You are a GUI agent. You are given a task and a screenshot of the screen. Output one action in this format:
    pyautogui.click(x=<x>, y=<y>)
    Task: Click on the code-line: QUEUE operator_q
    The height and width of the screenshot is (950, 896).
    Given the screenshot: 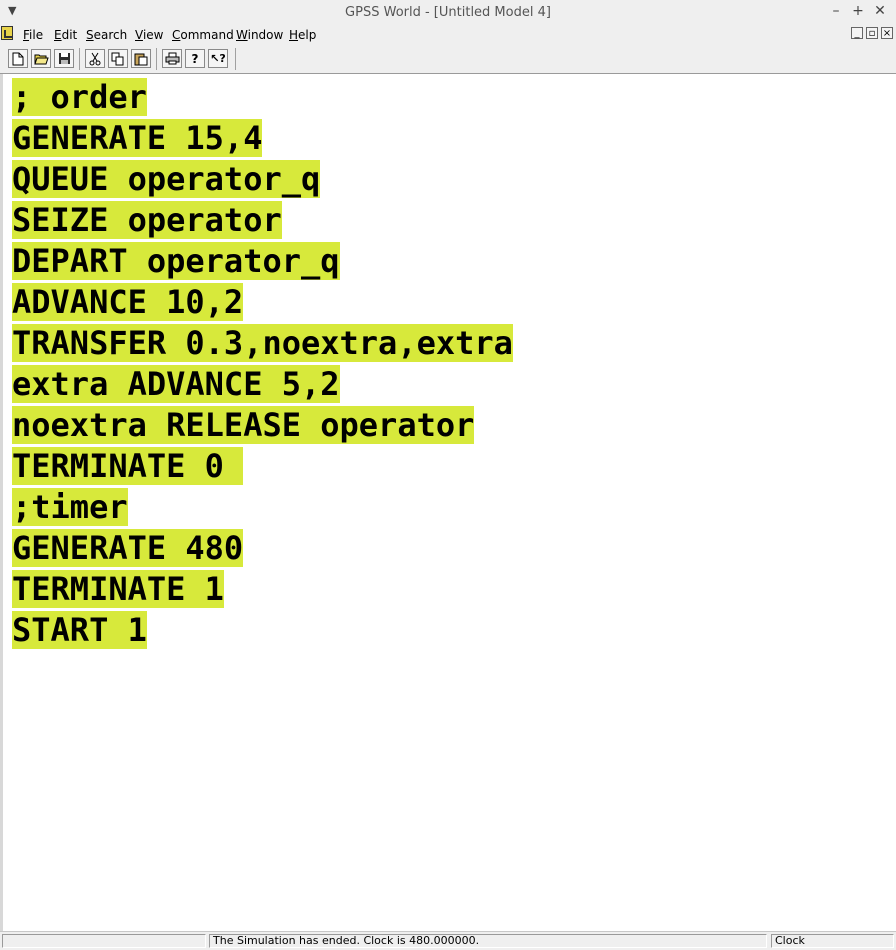 What is the action you would take?
    pyautogui.click(x=166, y=179)
    